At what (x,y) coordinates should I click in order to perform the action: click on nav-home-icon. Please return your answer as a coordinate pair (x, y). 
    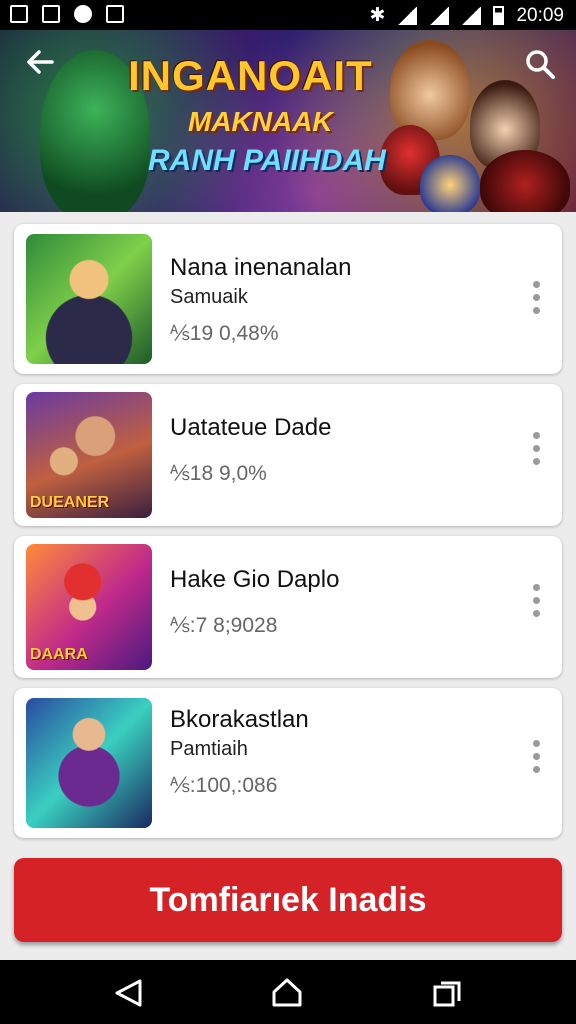
    Looking at the image, I should click on (287, 994).